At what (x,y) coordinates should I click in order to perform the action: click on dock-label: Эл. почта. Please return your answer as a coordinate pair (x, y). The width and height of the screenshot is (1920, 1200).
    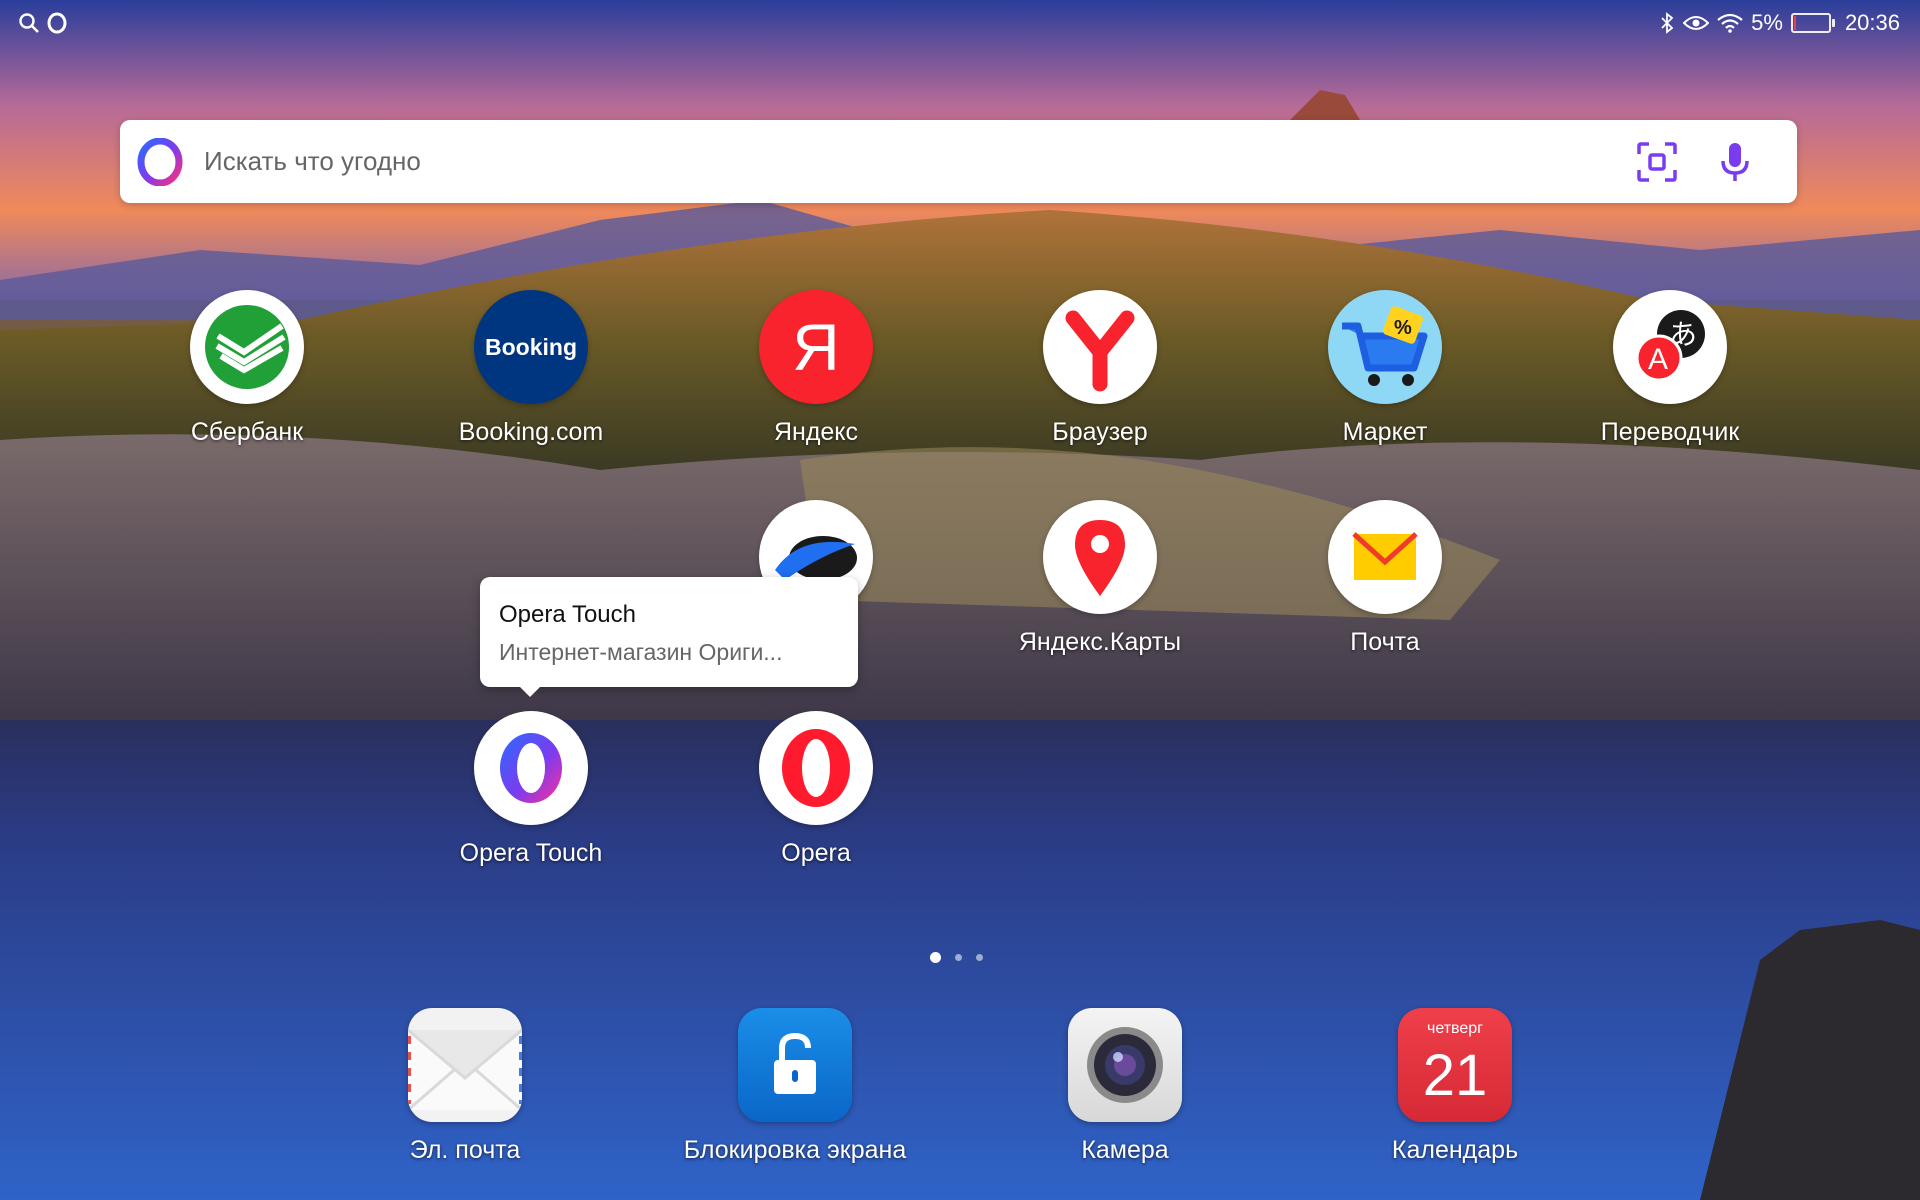
    Looking at the image, I should click on (465, 1150).